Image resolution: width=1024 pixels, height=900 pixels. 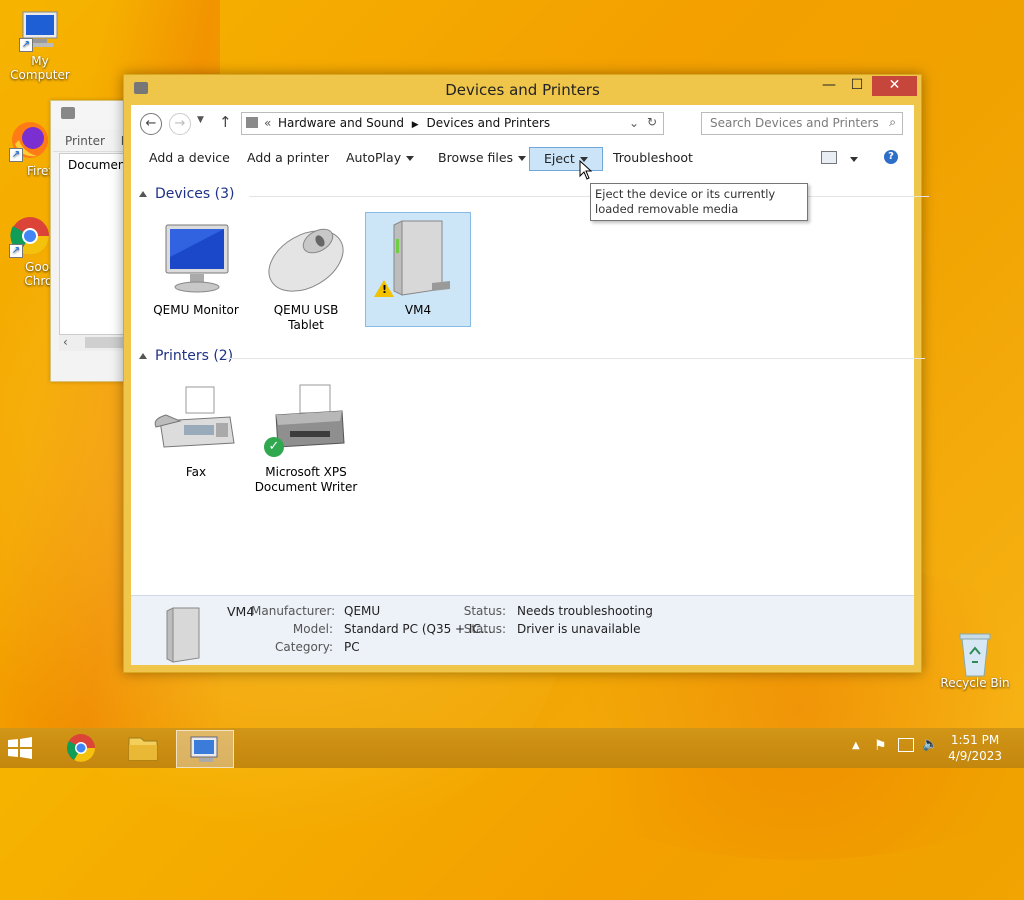 I want to click on printer-fax: Fax, so click(x=196, y=427).